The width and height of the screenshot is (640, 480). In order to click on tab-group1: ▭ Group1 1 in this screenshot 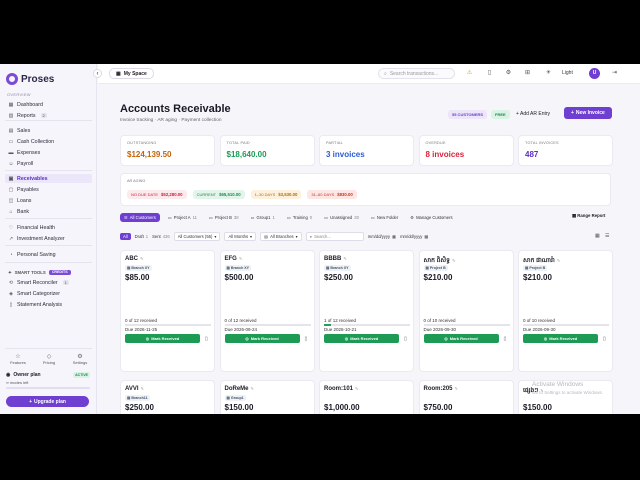, I will do `click(263, 217)`.